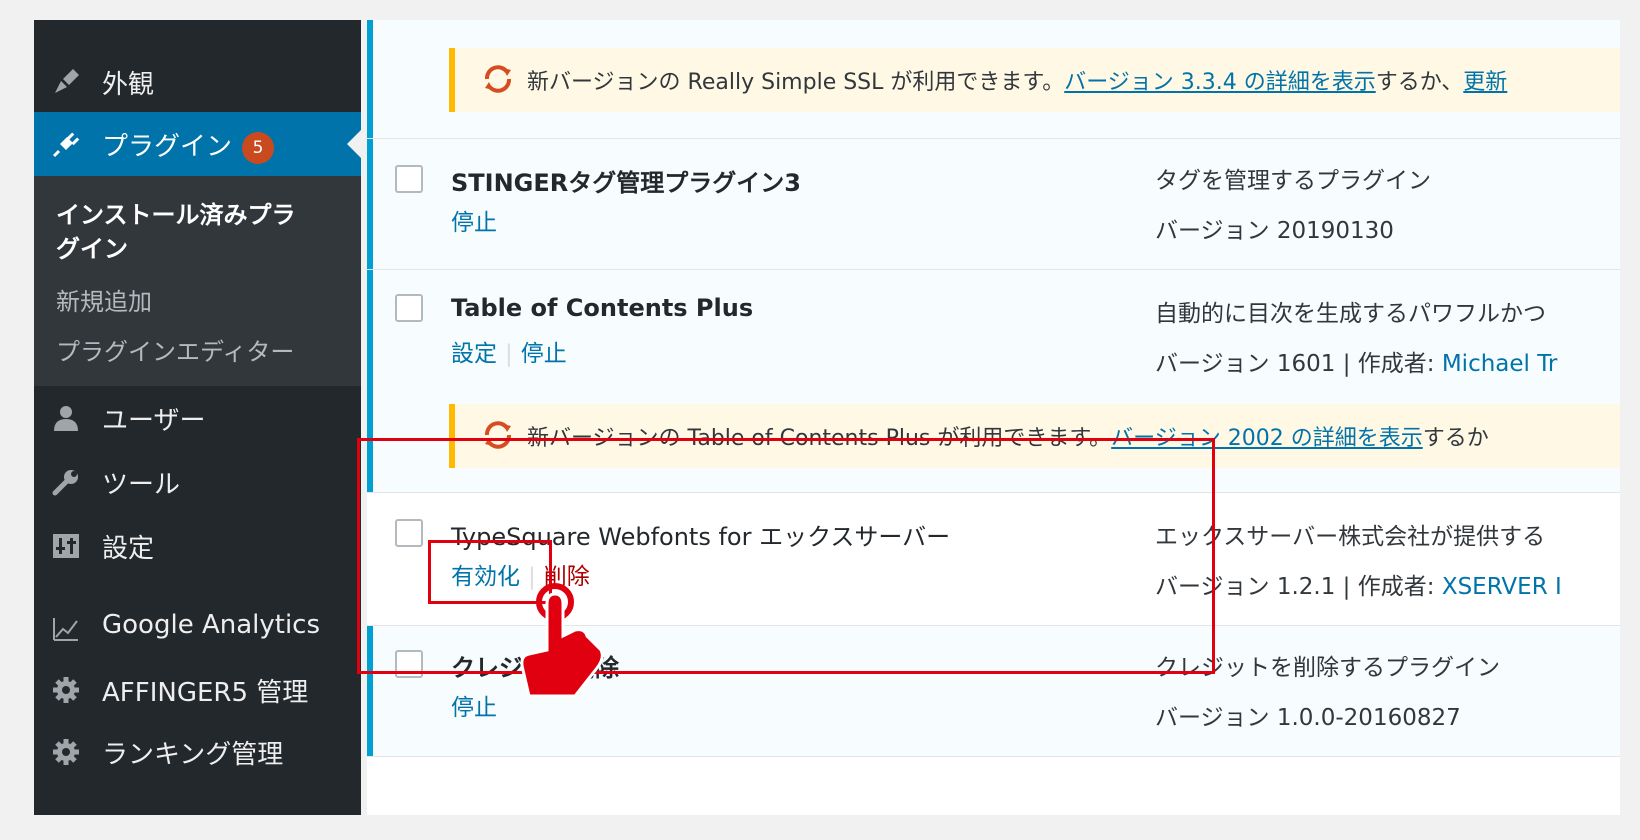 The width and height of the screenshot is (1640, 840). Describe the element at coordinates (205, 693) in the screenshot. I see `sidebar-item-label: AFFINGER5 管理` at that location.